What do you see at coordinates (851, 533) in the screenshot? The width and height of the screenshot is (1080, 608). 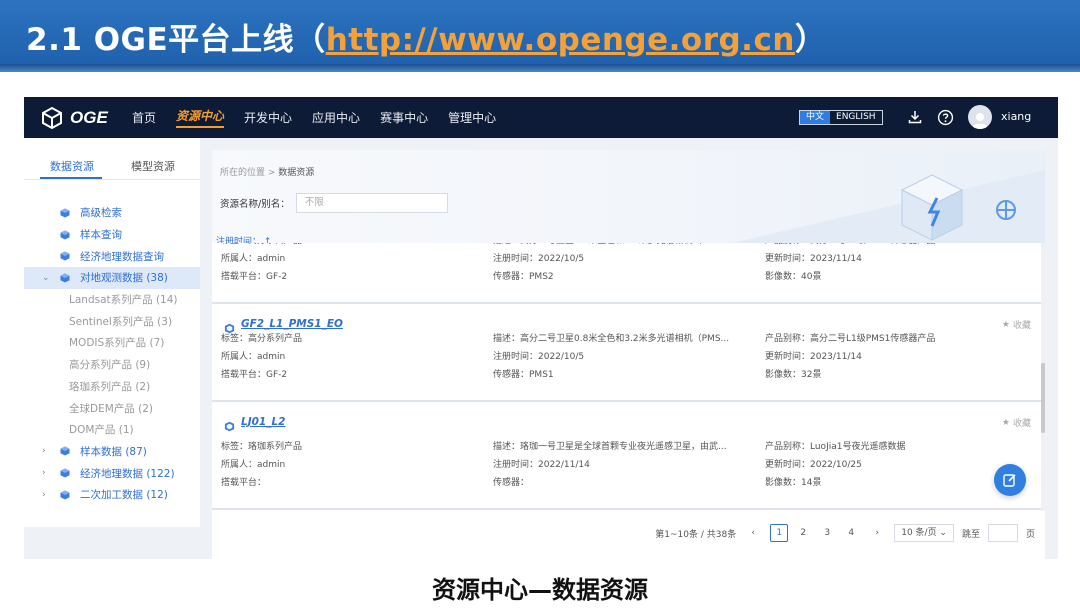 I see `page-button-4: 4` at bounding box center [851, 533].